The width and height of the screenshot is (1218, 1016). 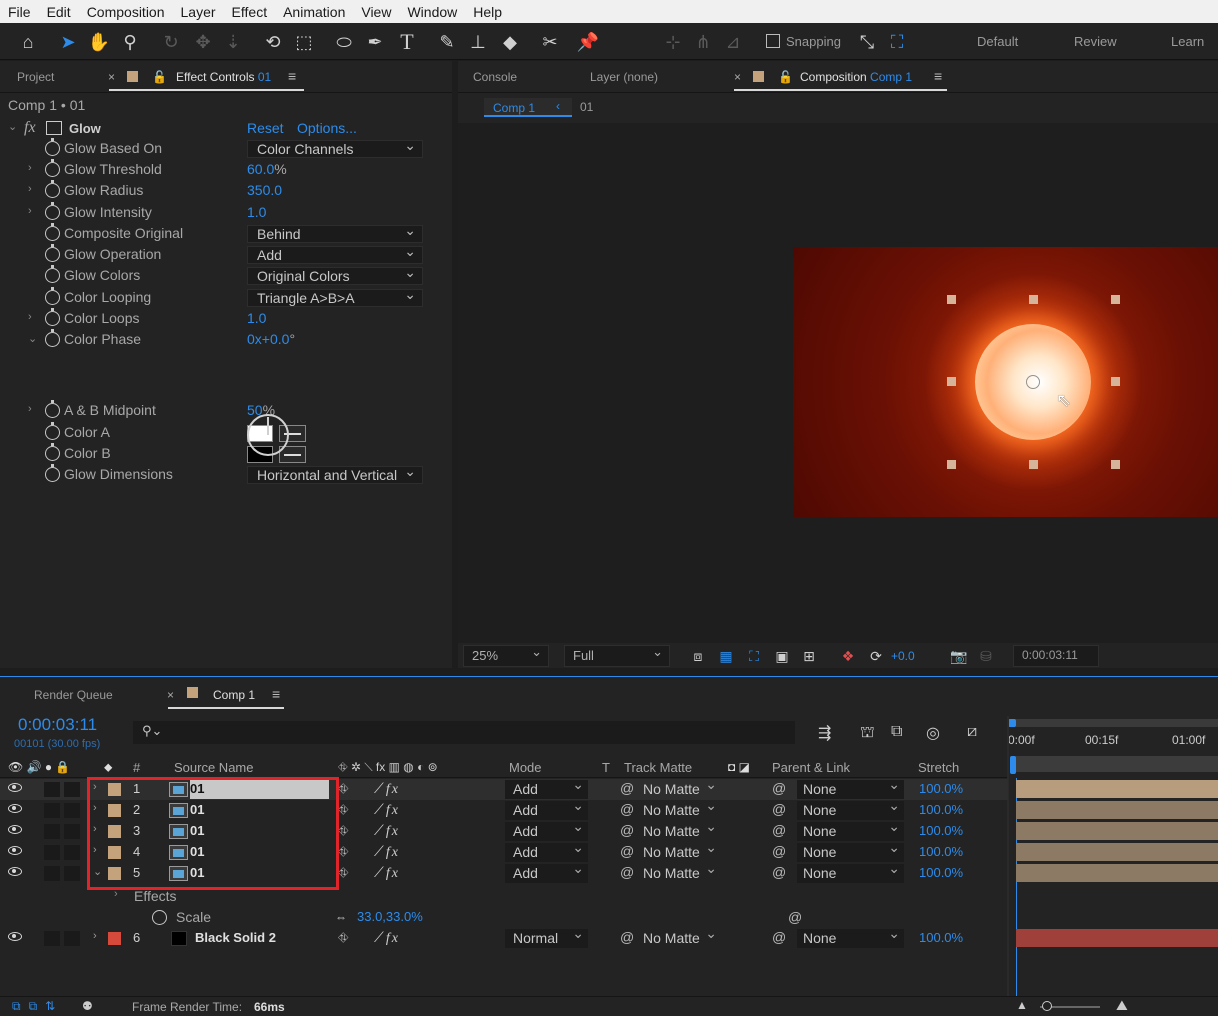 I want to click on expression-pickwhip-icon: @, so click(x=795, y=917).